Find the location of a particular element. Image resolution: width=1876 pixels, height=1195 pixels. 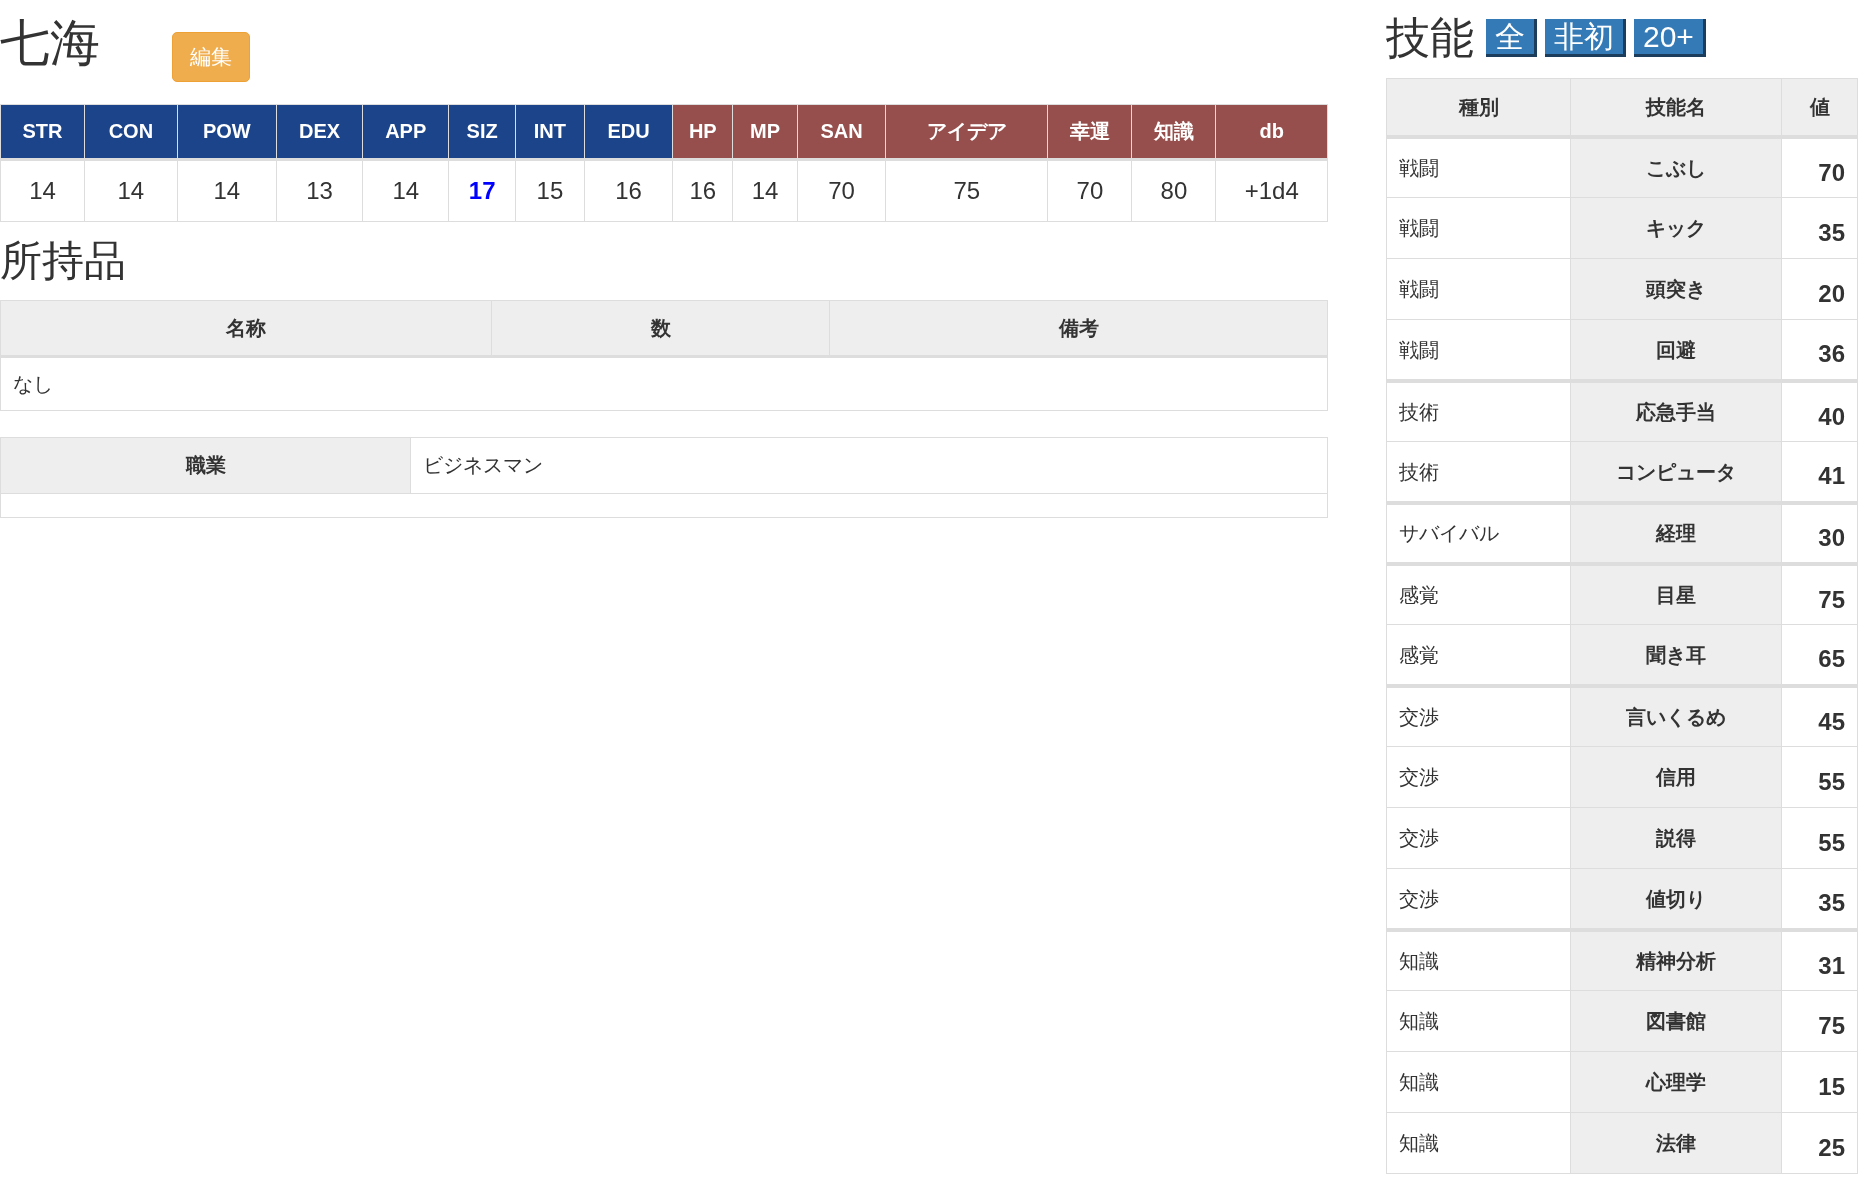

table-cell: こぶし is located at coordinates (1676, 167).